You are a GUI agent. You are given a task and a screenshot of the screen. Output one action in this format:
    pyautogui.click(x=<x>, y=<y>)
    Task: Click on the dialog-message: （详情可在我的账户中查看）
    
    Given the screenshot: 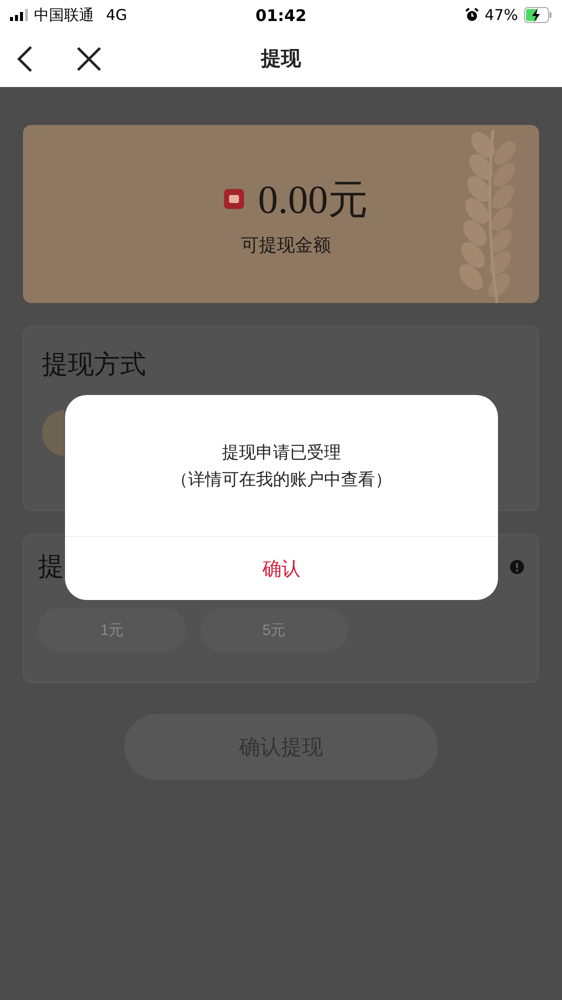 What is the action you would take?
    pyautogui.click(x=281, y=479)
    